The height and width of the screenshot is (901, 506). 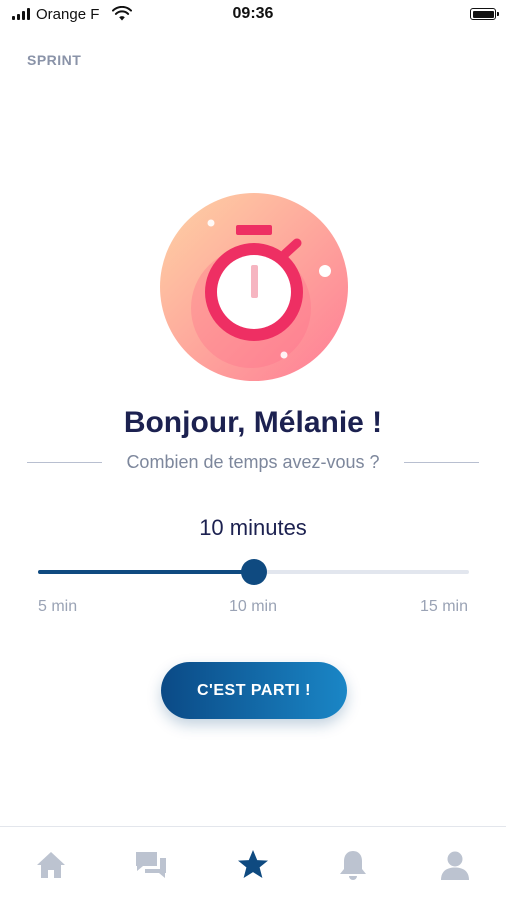 I want to click on status-bar: Orange F 09:36, so click(x=253, y=15).